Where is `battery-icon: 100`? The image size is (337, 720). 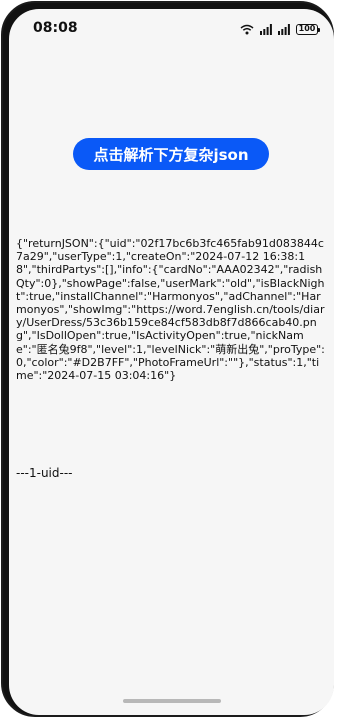
battery-icon: 100 is located at coordinates (308, 29).